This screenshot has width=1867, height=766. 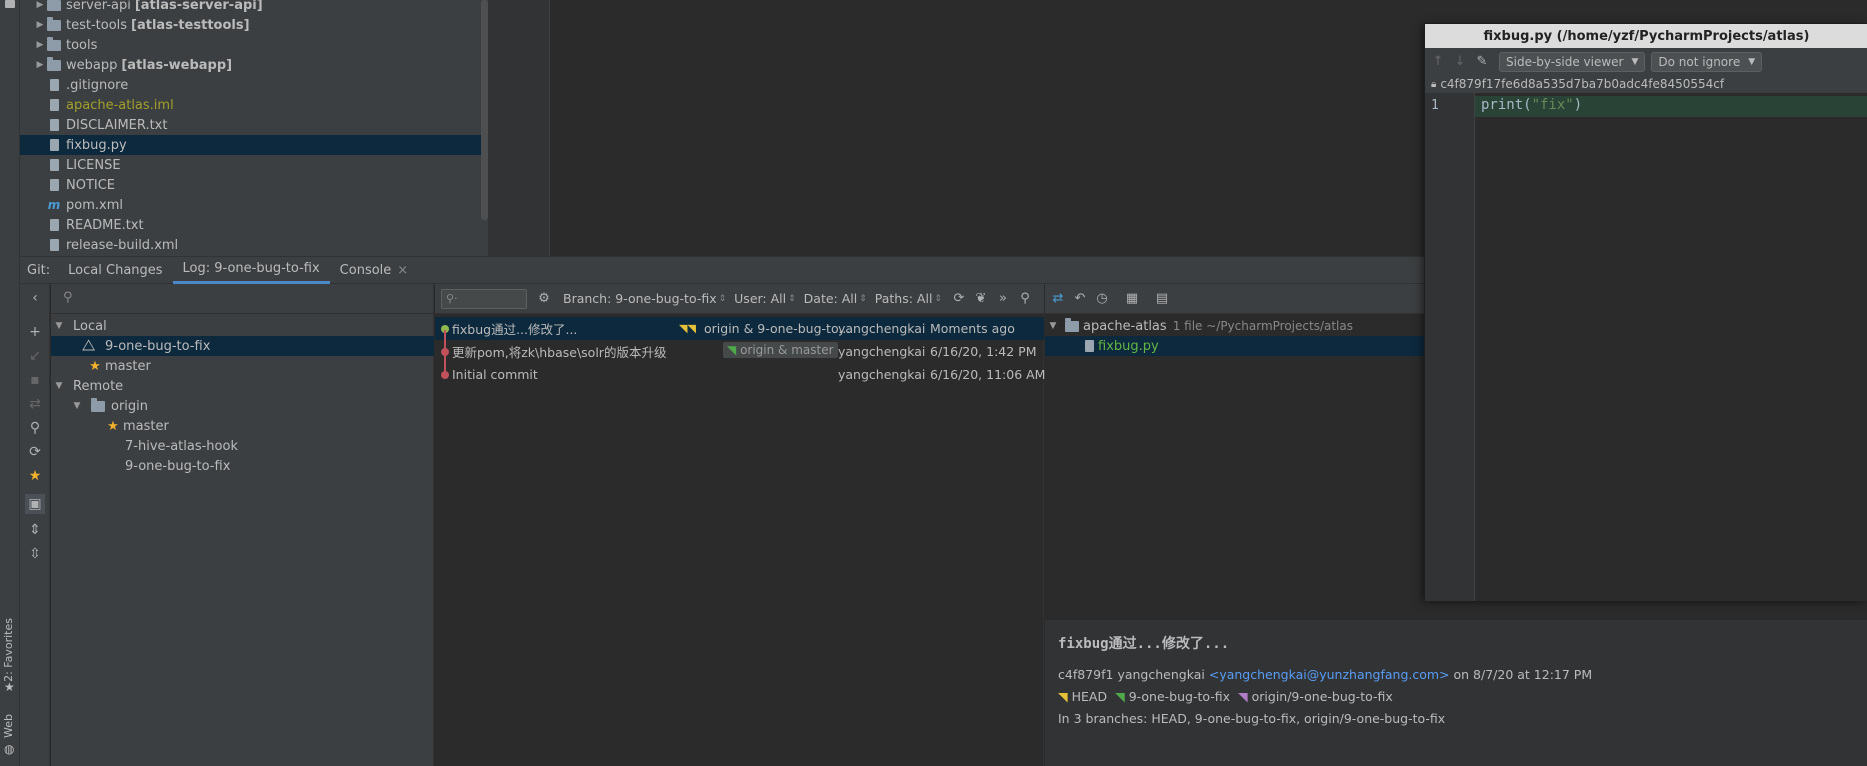 What do you see at coordinates (1003, 298) in the screenshot?
I see `more-icon: »` at bounding box center [1003, 298].